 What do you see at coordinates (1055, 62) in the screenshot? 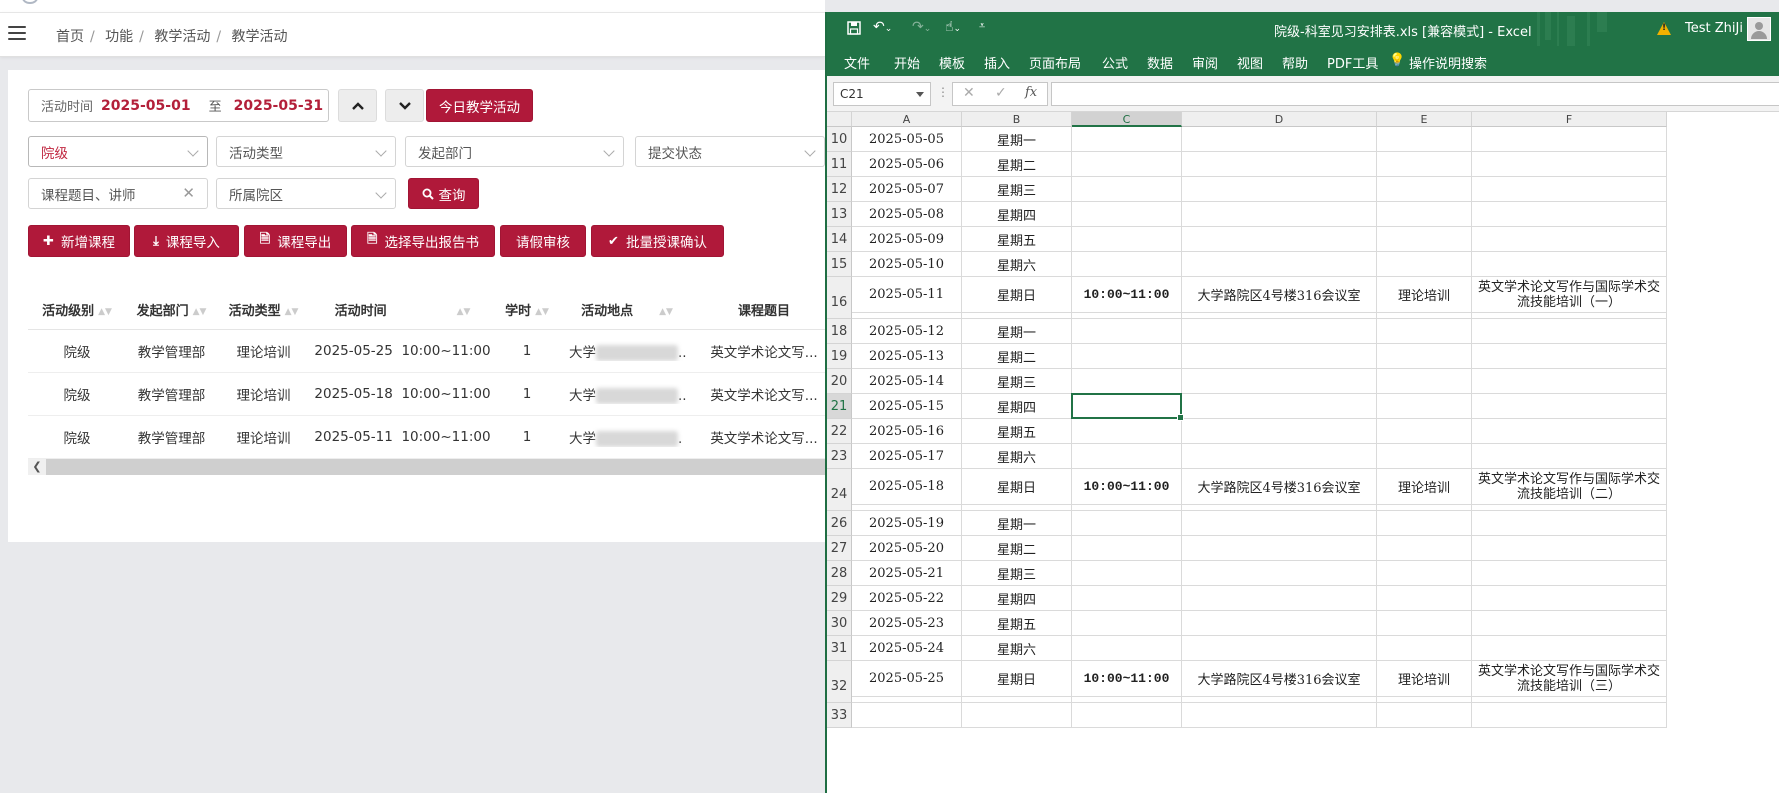
I see `tab-page-layout: 页面布局` at bounding box center [1055, 62].